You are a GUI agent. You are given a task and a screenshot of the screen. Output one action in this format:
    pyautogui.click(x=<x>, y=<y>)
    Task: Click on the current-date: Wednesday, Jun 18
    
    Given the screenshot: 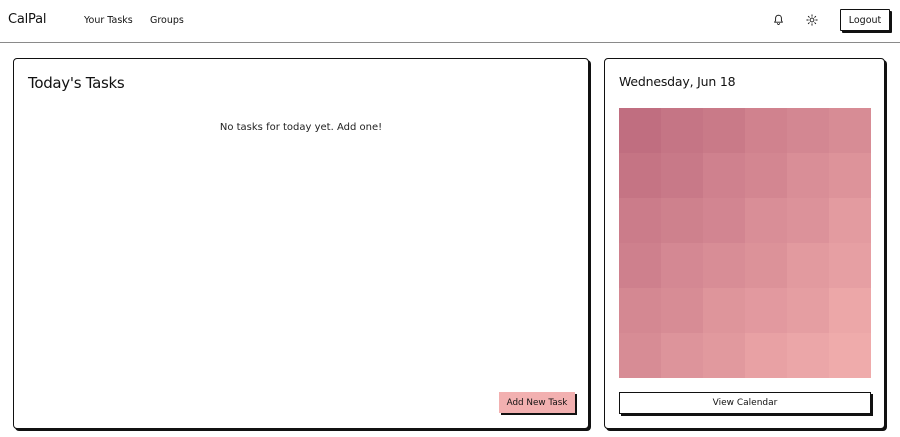 What is the action you would take?
    pyautogui.click(x=677, y=81)
    